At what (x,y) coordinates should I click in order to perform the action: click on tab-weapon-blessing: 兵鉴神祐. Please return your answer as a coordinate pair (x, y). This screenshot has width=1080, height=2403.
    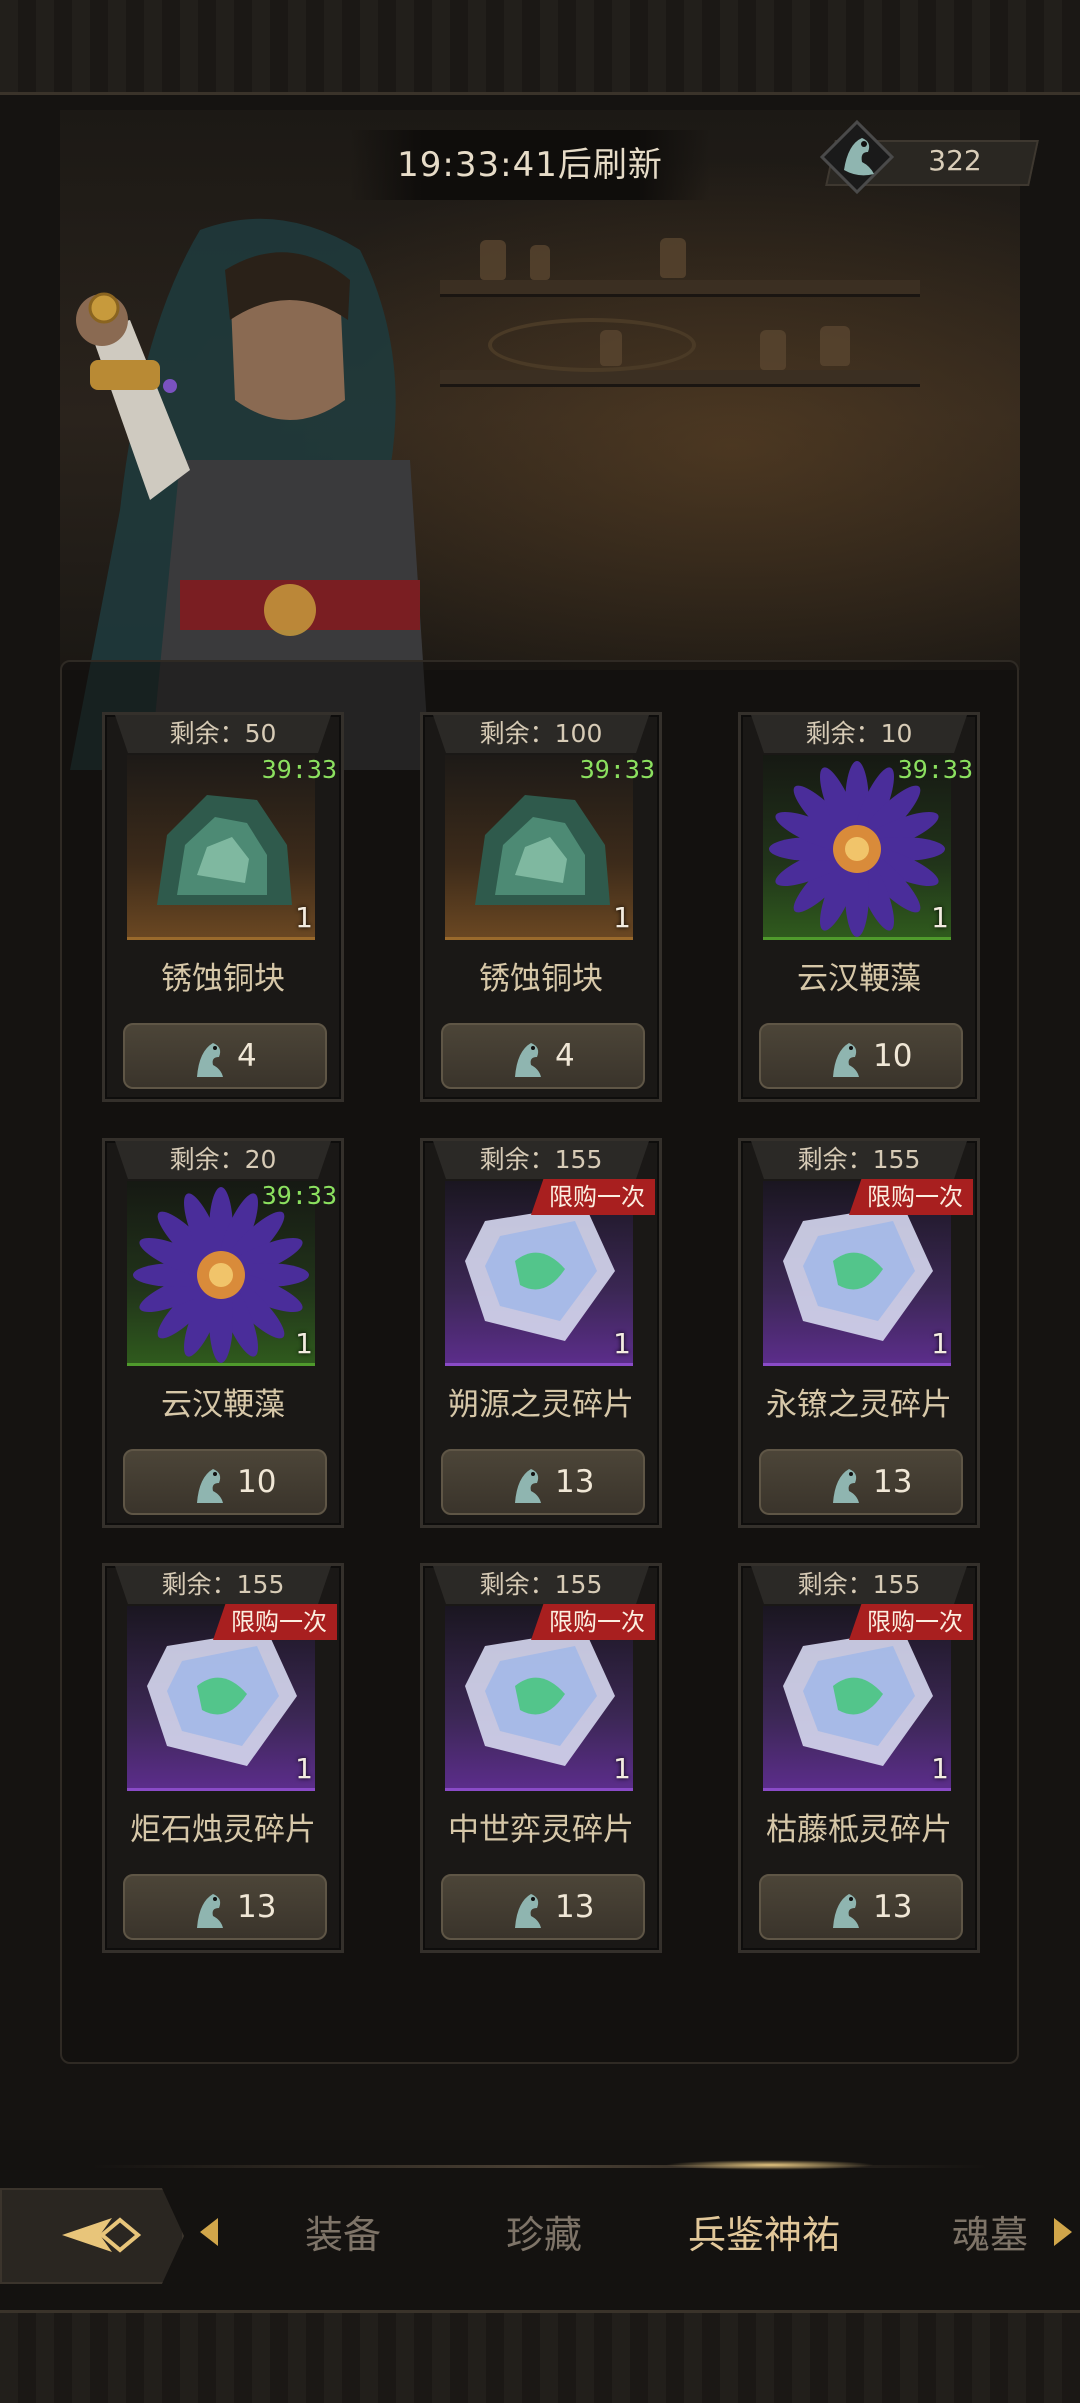
    Looking at the image, I should click on (764, 2235).